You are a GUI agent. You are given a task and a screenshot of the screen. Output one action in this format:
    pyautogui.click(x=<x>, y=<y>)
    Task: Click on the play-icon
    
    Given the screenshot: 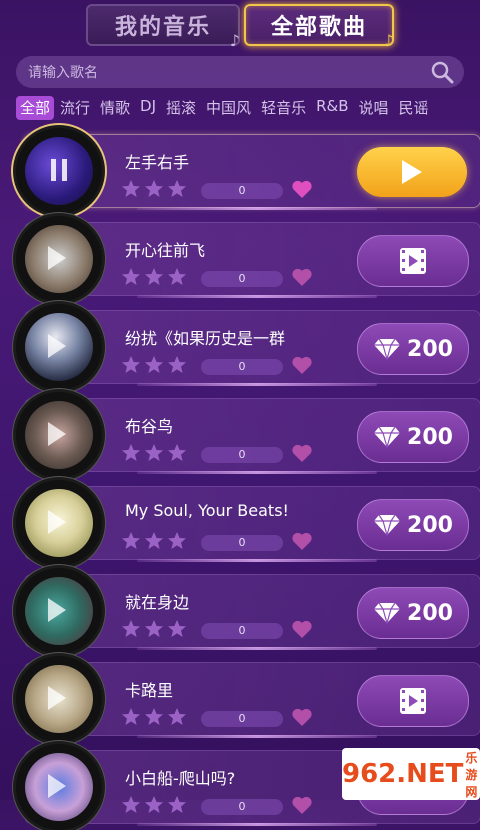 What is the action you would take?
    pyautogui.click(x=412, y=172)
    